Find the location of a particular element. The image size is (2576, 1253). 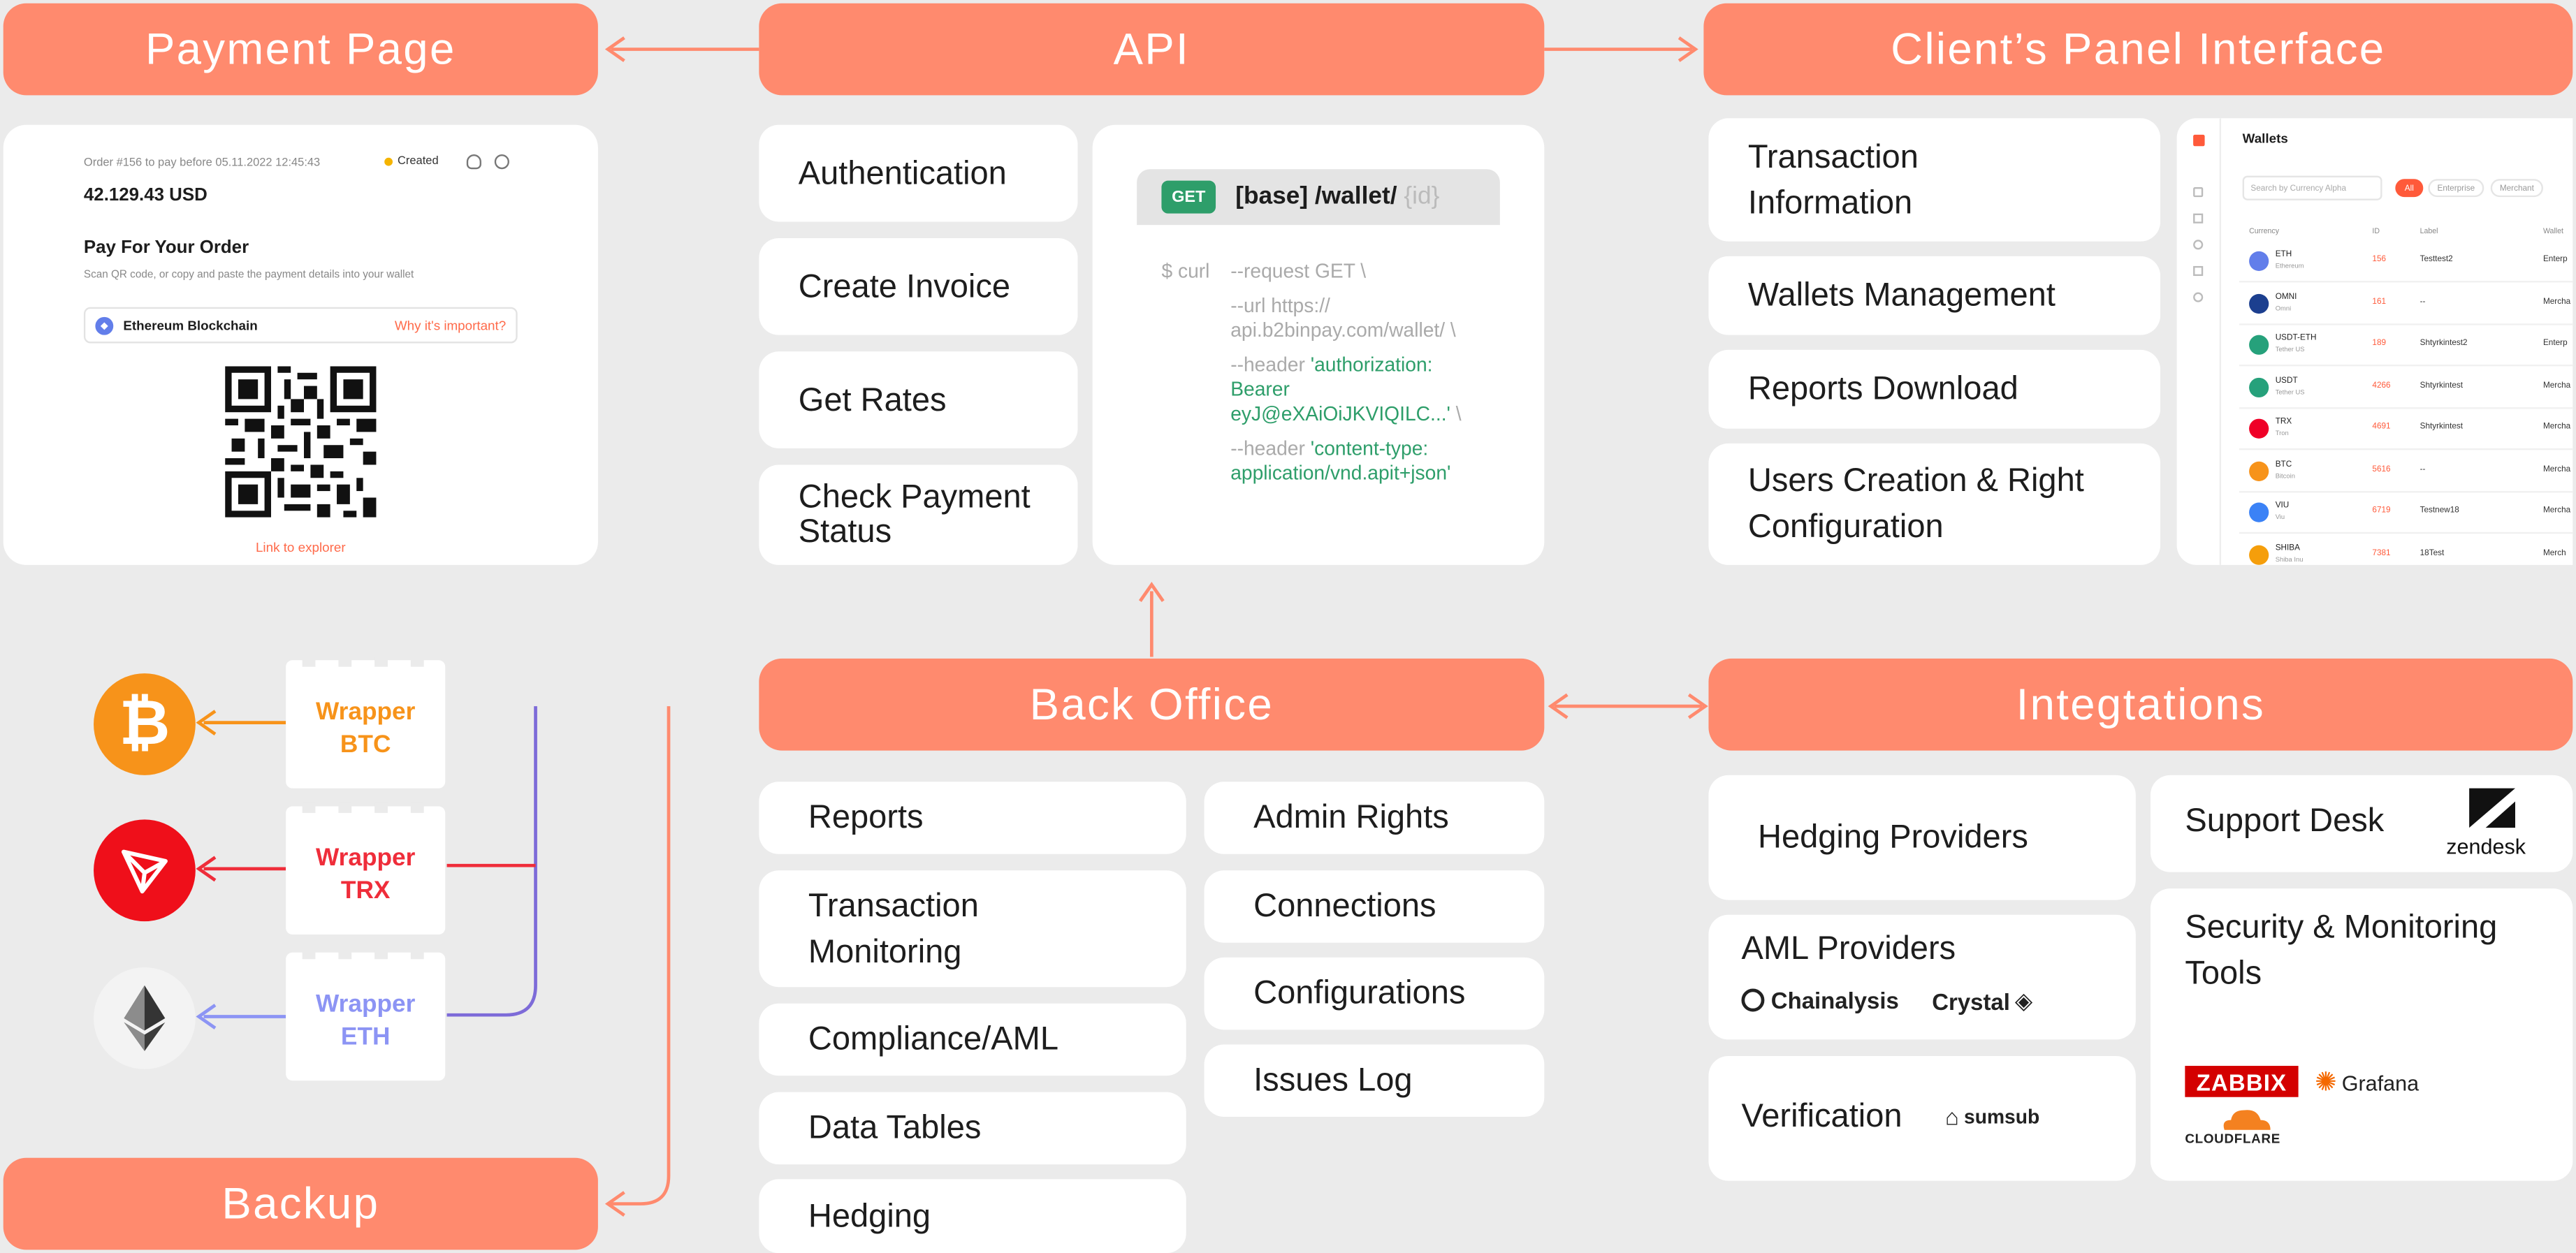

wallet-currency-name: Tron is located at coordinates (2282, 433).